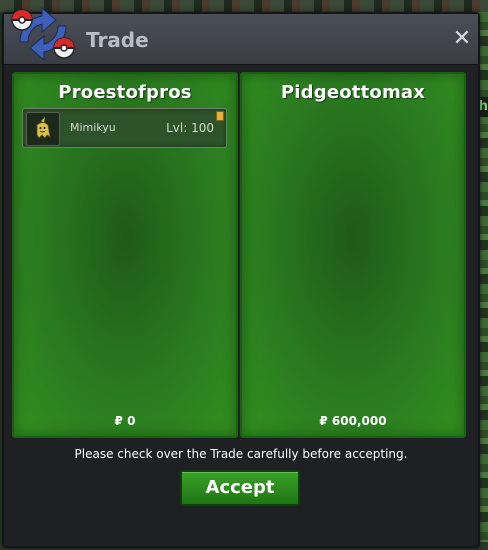 This screenshot has width=488, height=550. What do you see at coordinates (125, 421) in the screenshot?
I see `my-money-offer: ₽ 0` at bounding box center [125, 421].